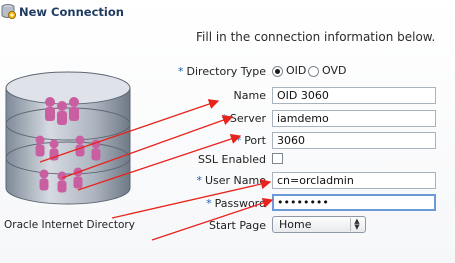 The width and height of the screenshot is (455, 263). What do you see at coordinates (240, 203) in the screenshot?
I see `password-label-text: Password` at bounding box center [240, 203].